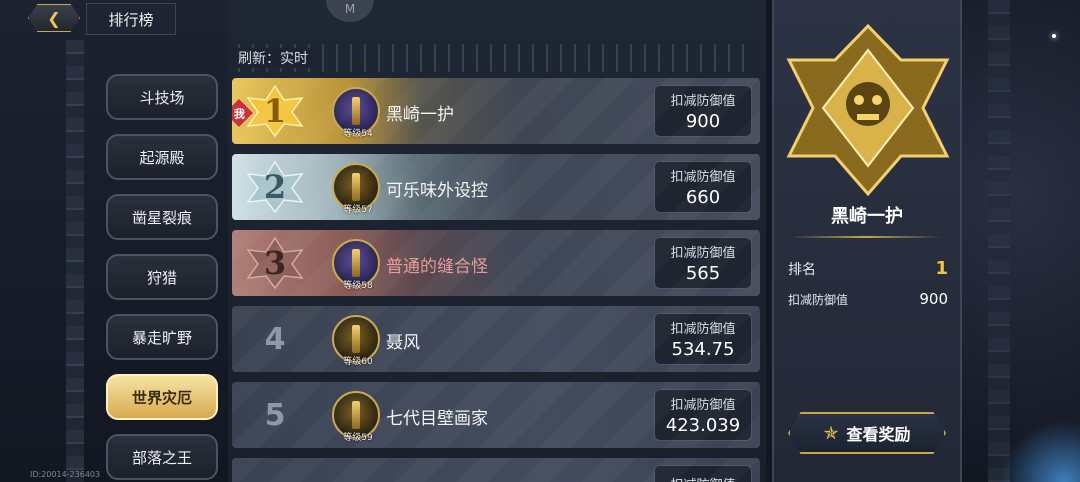 The image size is (1080, 482). What do you see at coordinates (162, 397) in the screenshot?
I see `nav-item-world-calamity: 世界灾厄` at bounding box center [162, 397].